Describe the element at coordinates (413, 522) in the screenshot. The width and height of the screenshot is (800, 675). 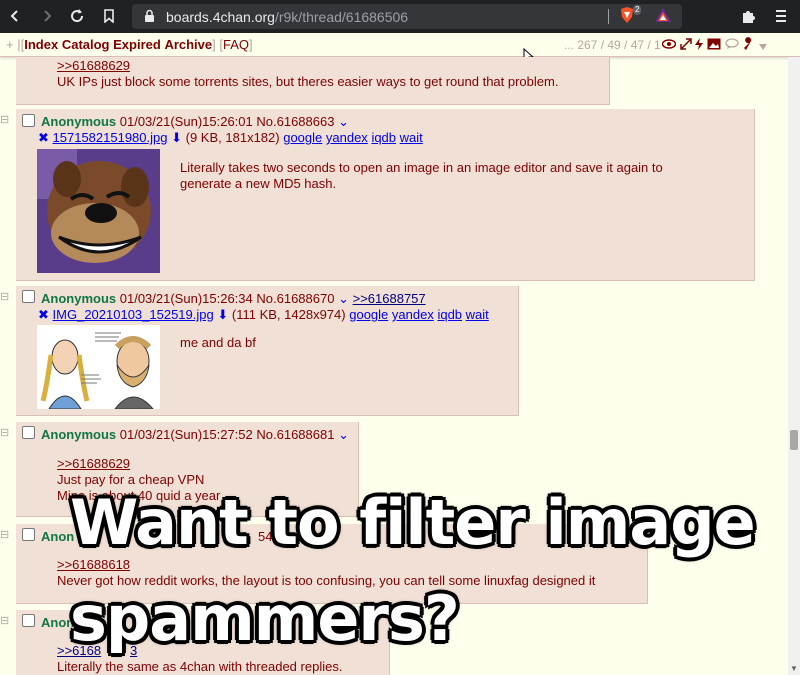
I see `overlay-caption-line1: Want to filter image` at that location.